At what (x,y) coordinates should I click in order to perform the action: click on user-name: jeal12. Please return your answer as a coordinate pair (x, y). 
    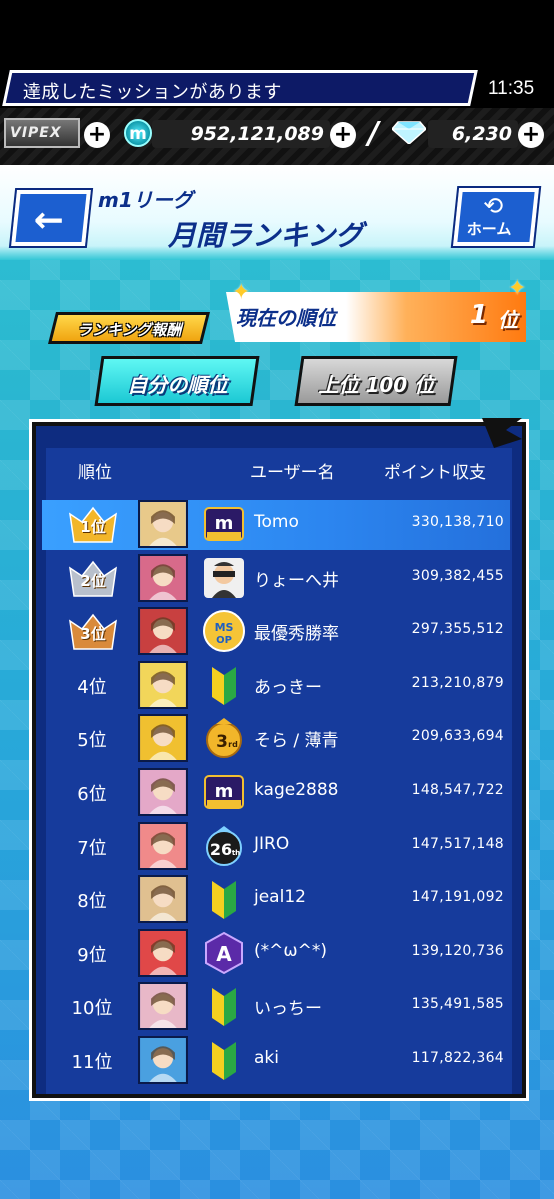
    Looking at the image, I should click on (280, 897).